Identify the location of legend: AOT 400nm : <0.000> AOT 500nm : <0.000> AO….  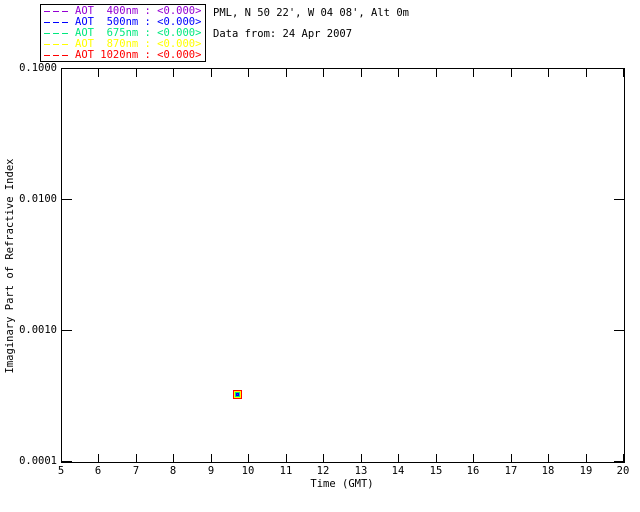
(123, 33).